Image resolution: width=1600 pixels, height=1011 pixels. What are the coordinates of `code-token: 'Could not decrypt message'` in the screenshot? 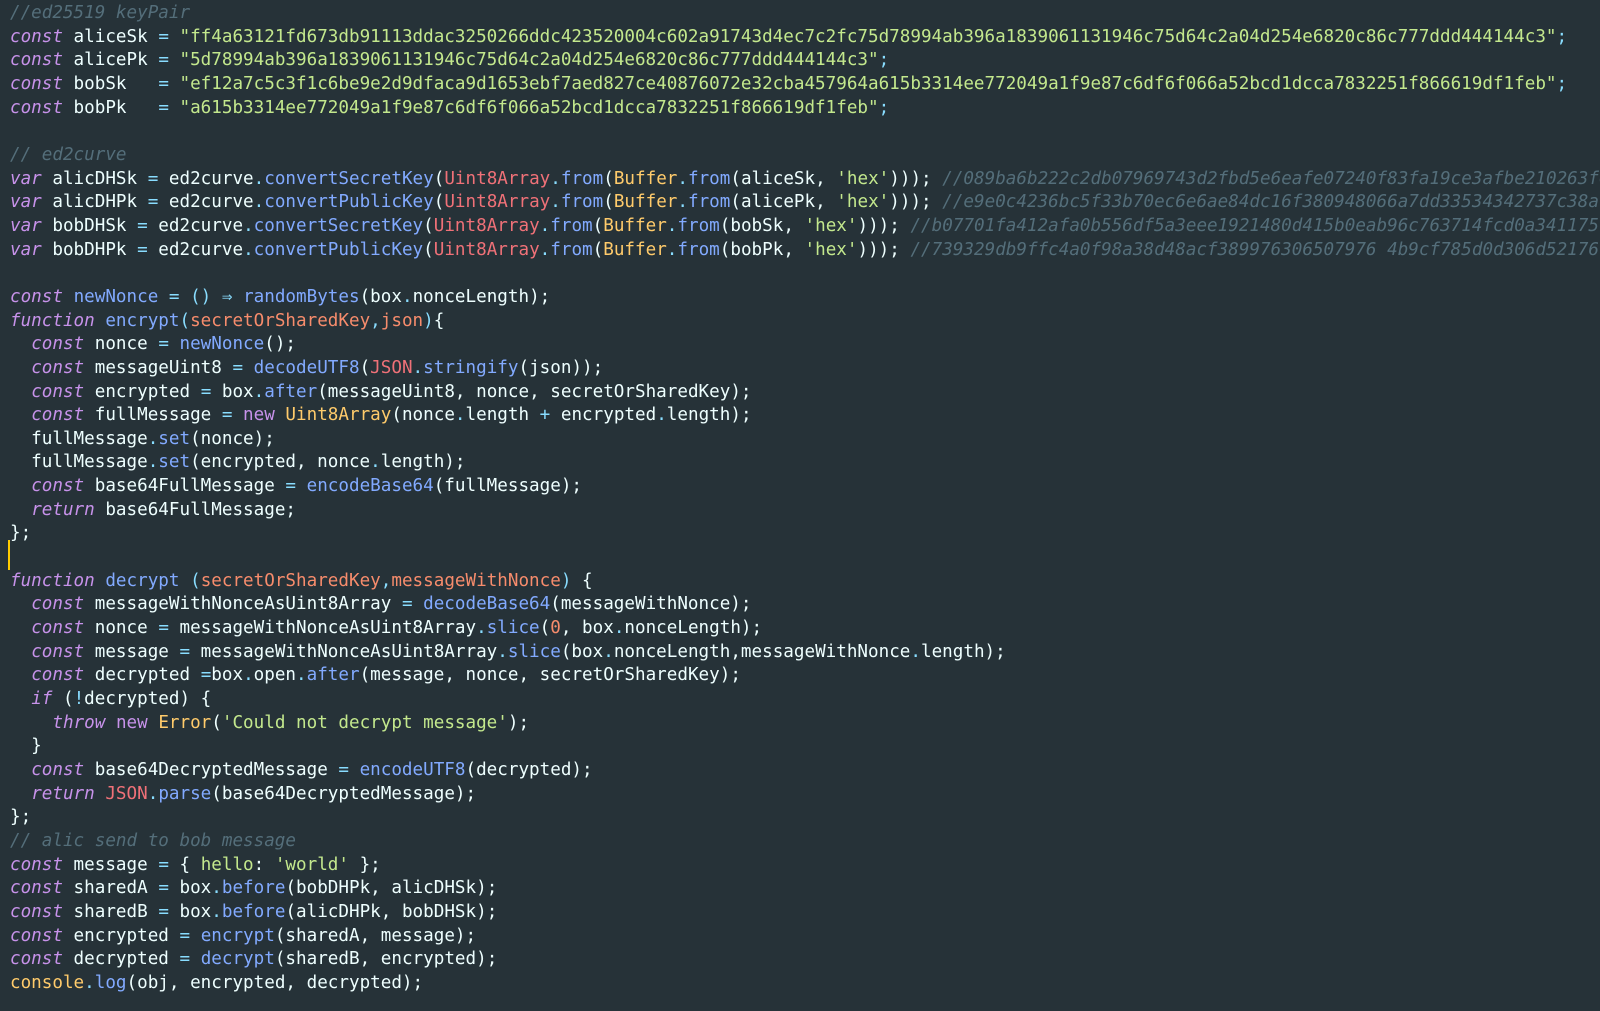 It's located at (364, 722).